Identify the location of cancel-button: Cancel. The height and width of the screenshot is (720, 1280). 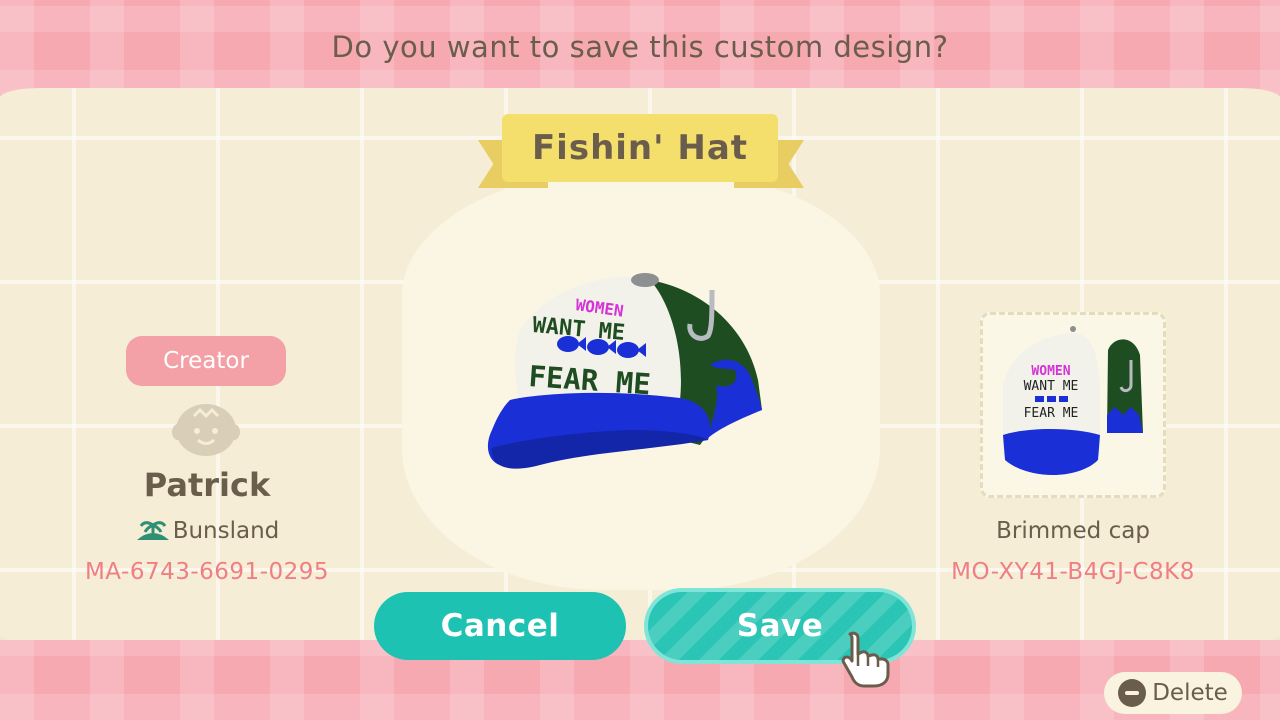
(500, 626).